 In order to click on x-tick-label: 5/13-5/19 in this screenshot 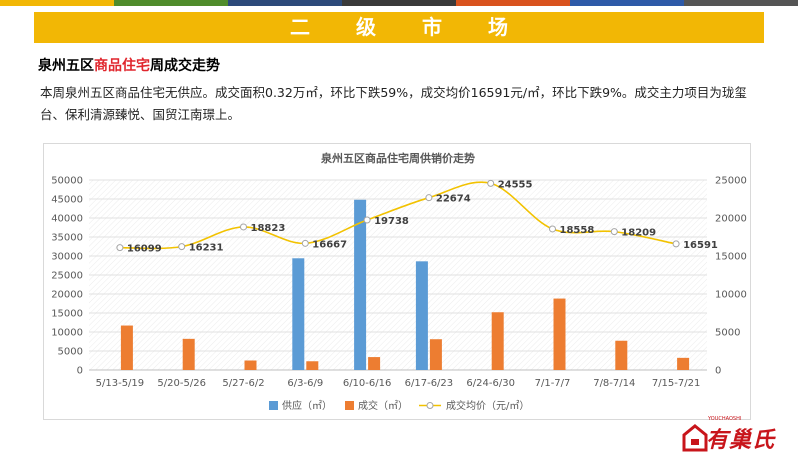, I will do `click(120, 383)`.